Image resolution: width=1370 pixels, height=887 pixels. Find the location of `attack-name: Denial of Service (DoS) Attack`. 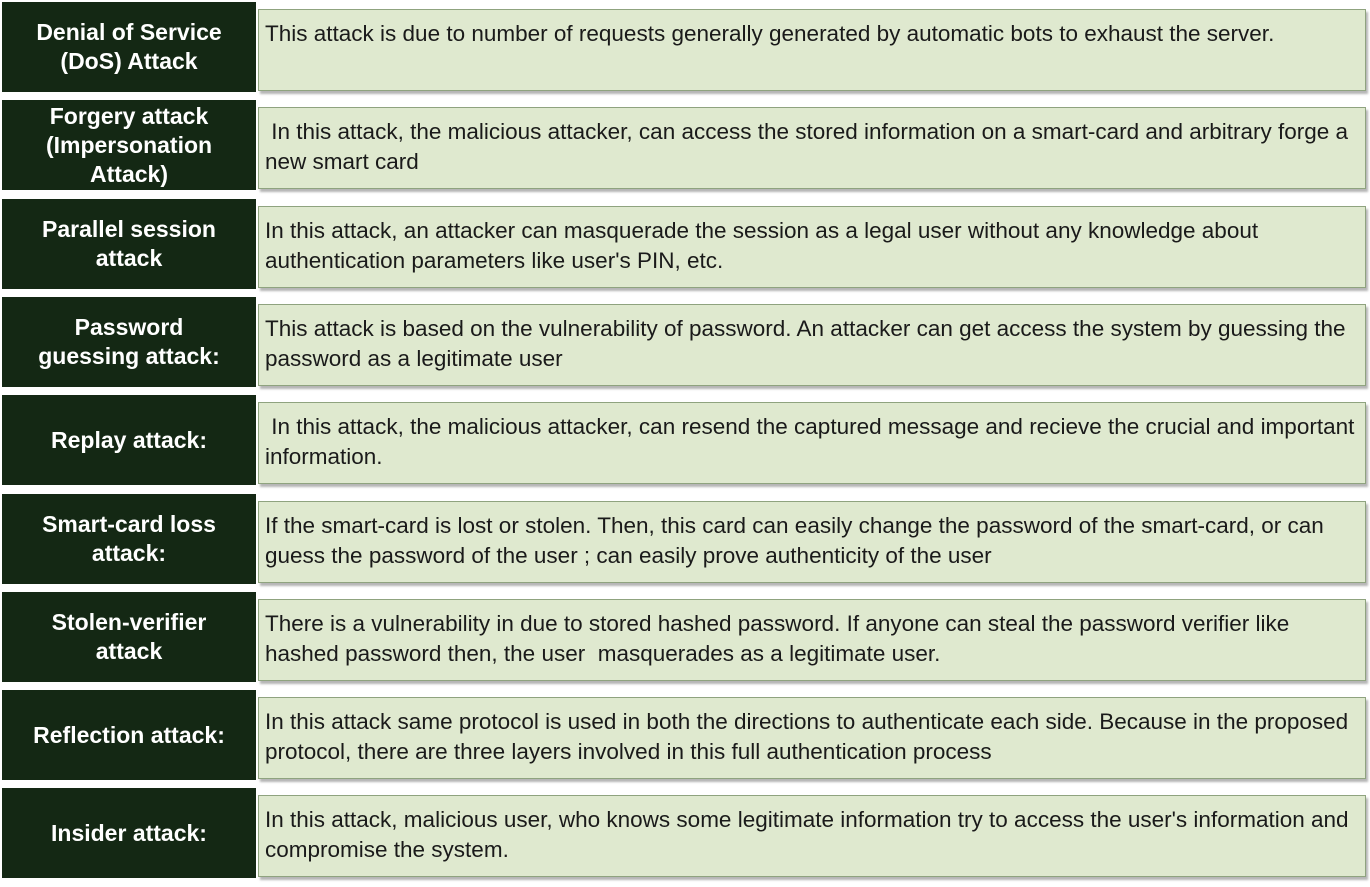

attack-name: Denial of Service (DoS) Attack is located at coordinates (129, 47).